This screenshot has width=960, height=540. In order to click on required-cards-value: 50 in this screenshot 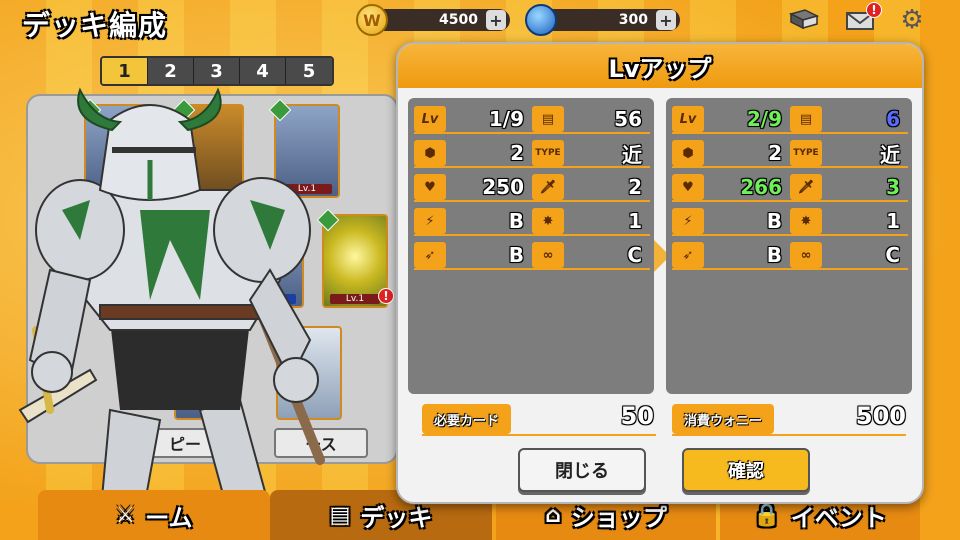, I will do `click(637, 416)`.